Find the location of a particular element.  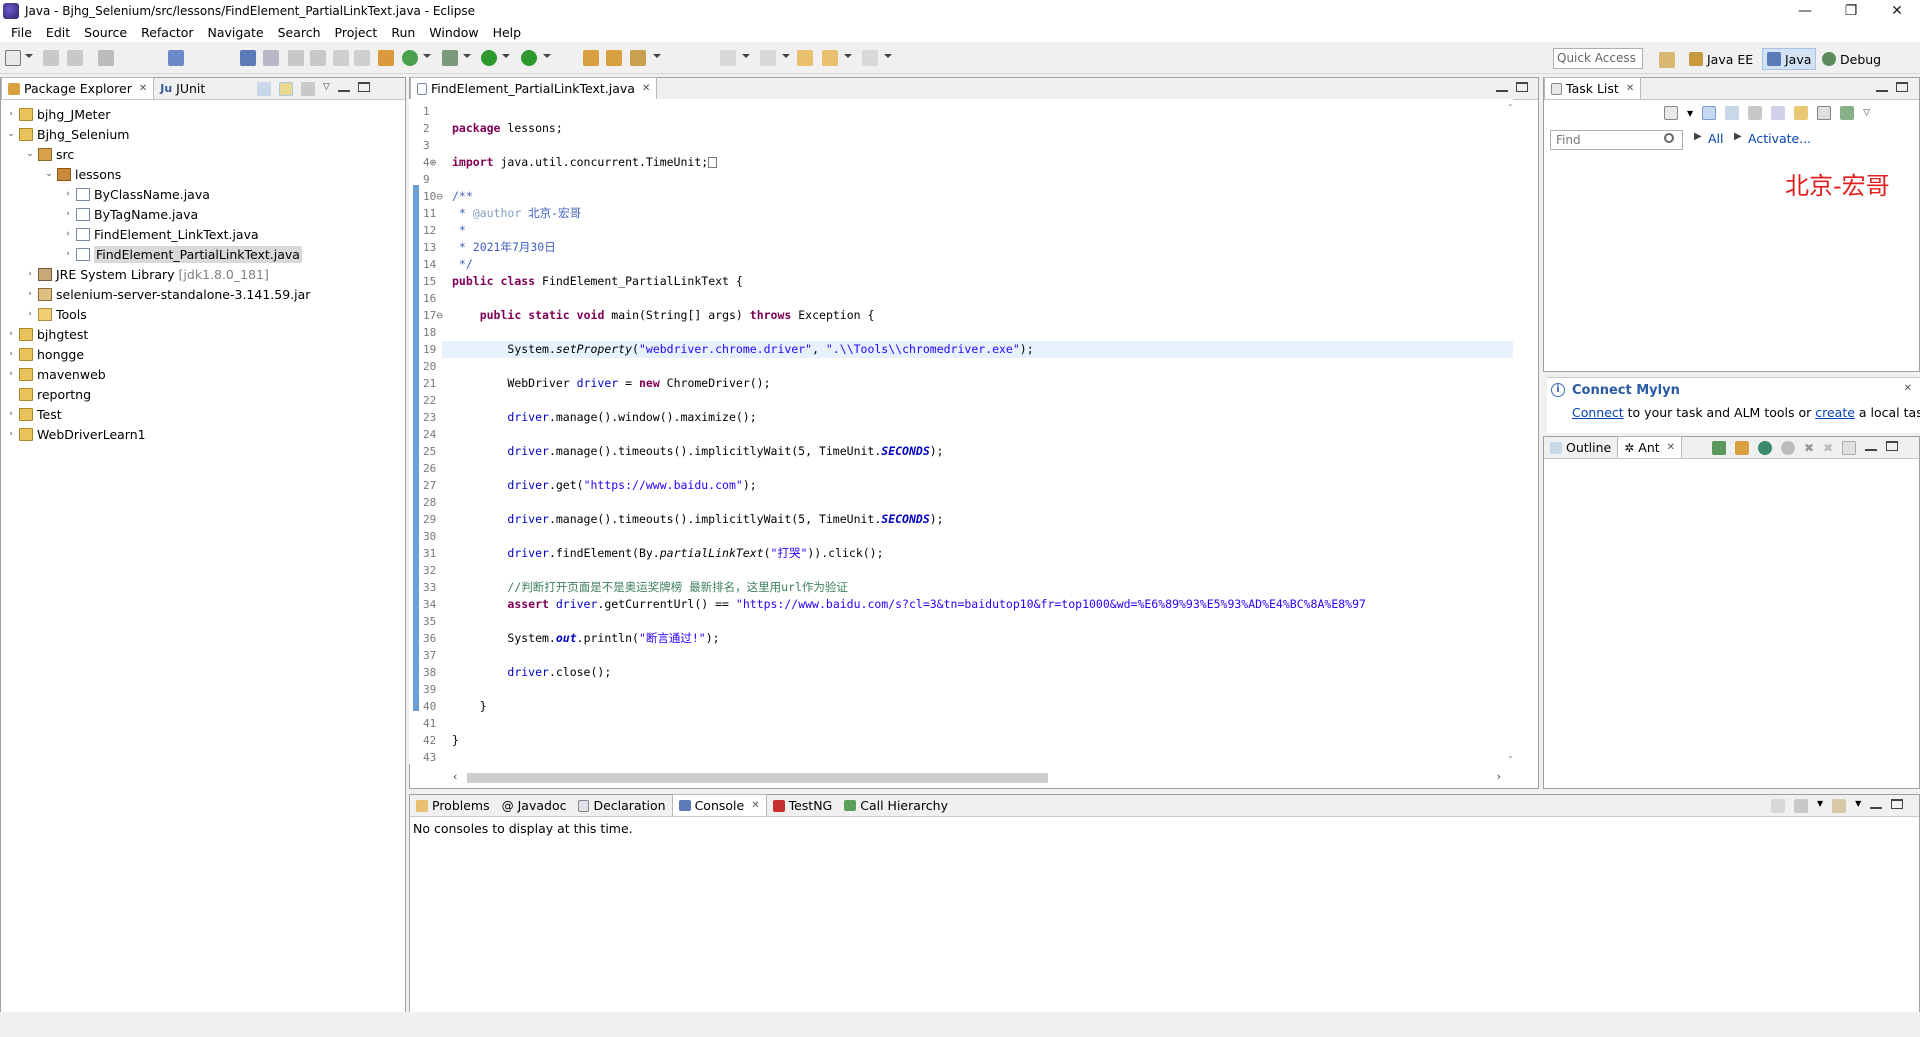

editor-horizontal-scrollbar: ‹ › is located at coordinates (976, 777).